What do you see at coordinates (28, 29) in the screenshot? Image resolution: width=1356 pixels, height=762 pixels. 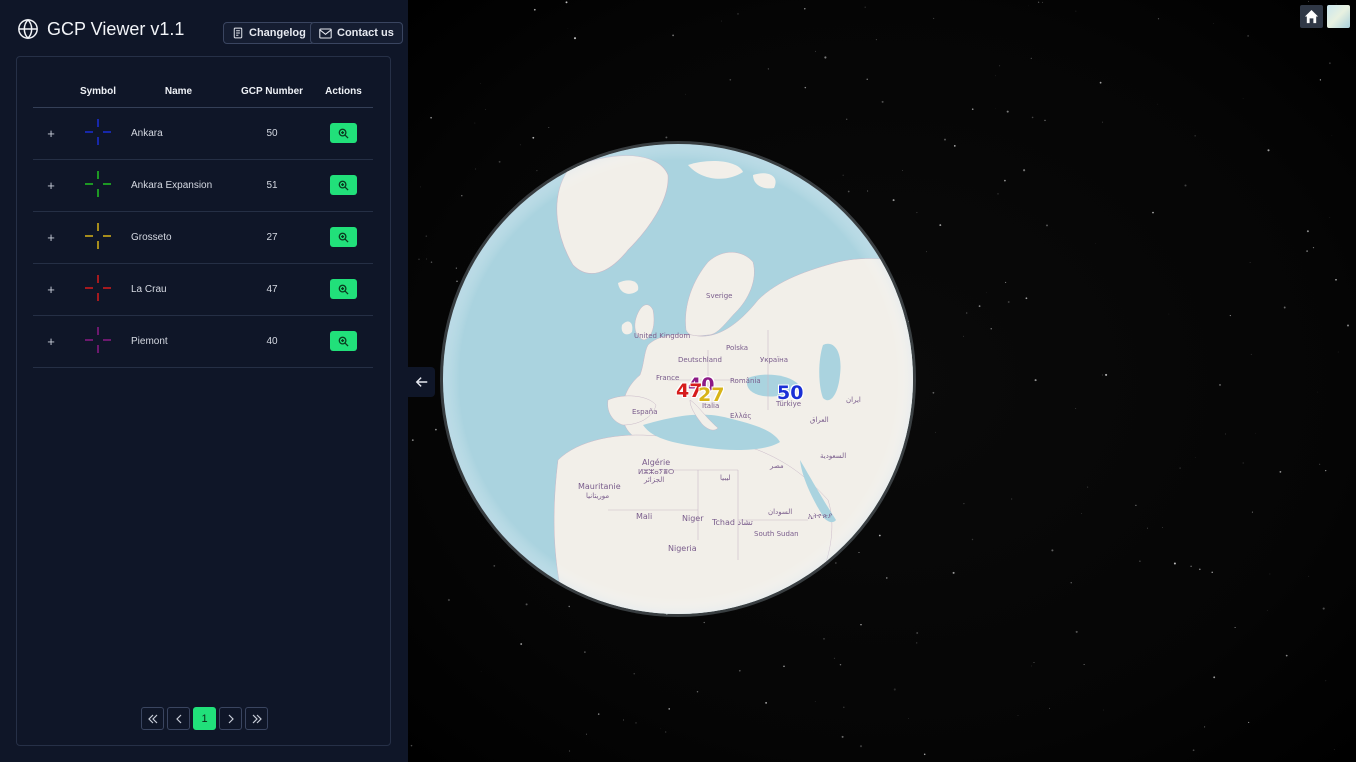 I see `globe-icon` at bounding box center [28, 29].